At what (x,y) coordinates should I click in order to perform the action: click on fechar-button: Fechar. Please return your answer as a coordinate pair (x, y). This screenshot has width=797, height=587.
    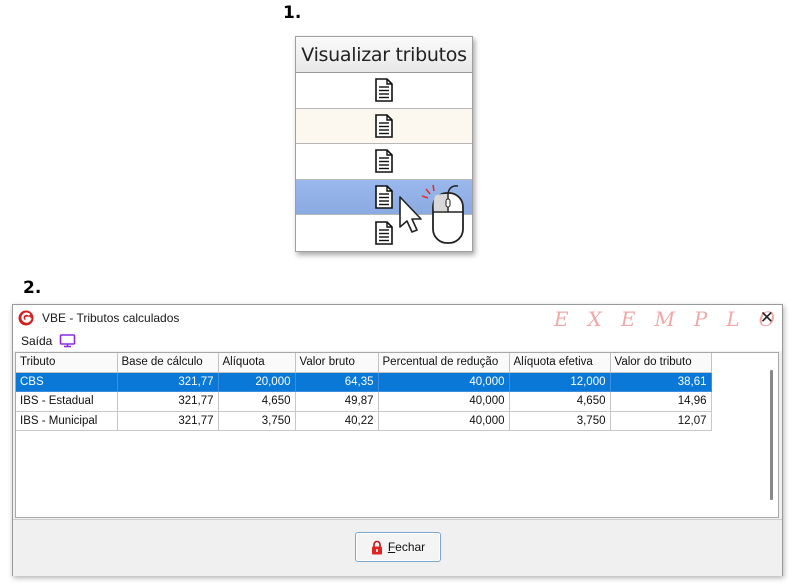
    Looking at the image, I should click on (398, 547).